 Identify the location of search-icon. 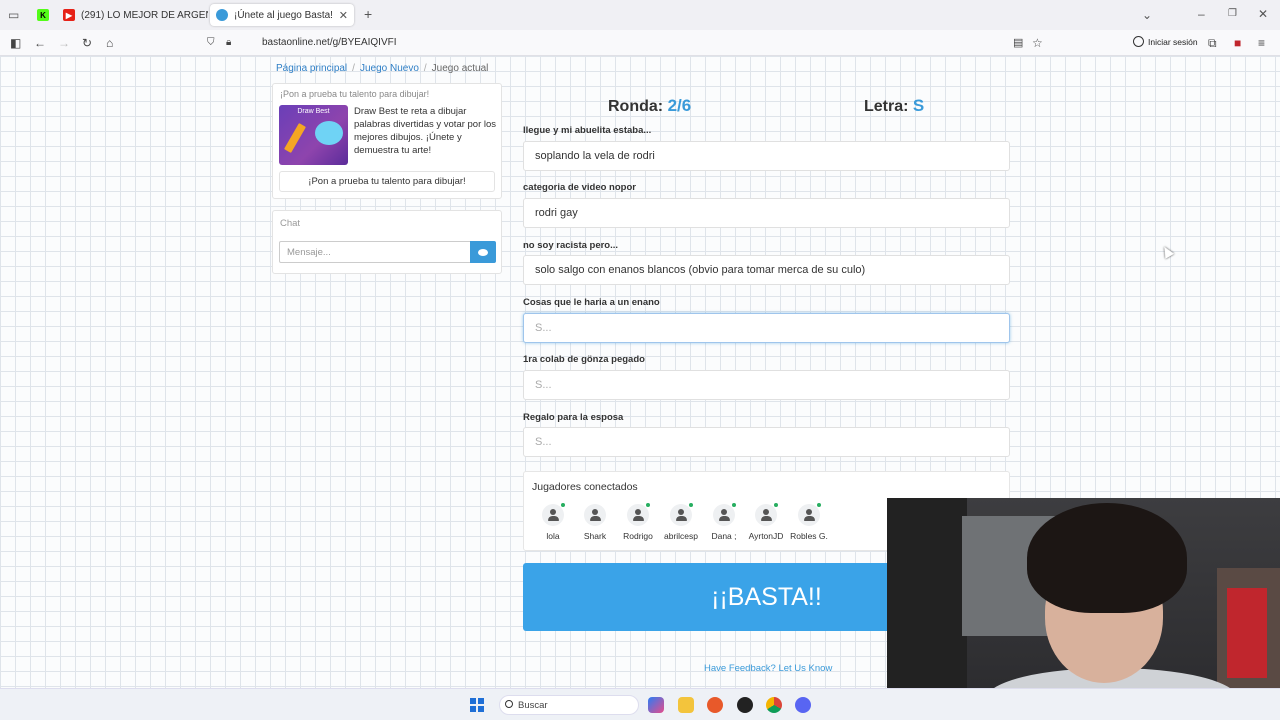
(509, 704).